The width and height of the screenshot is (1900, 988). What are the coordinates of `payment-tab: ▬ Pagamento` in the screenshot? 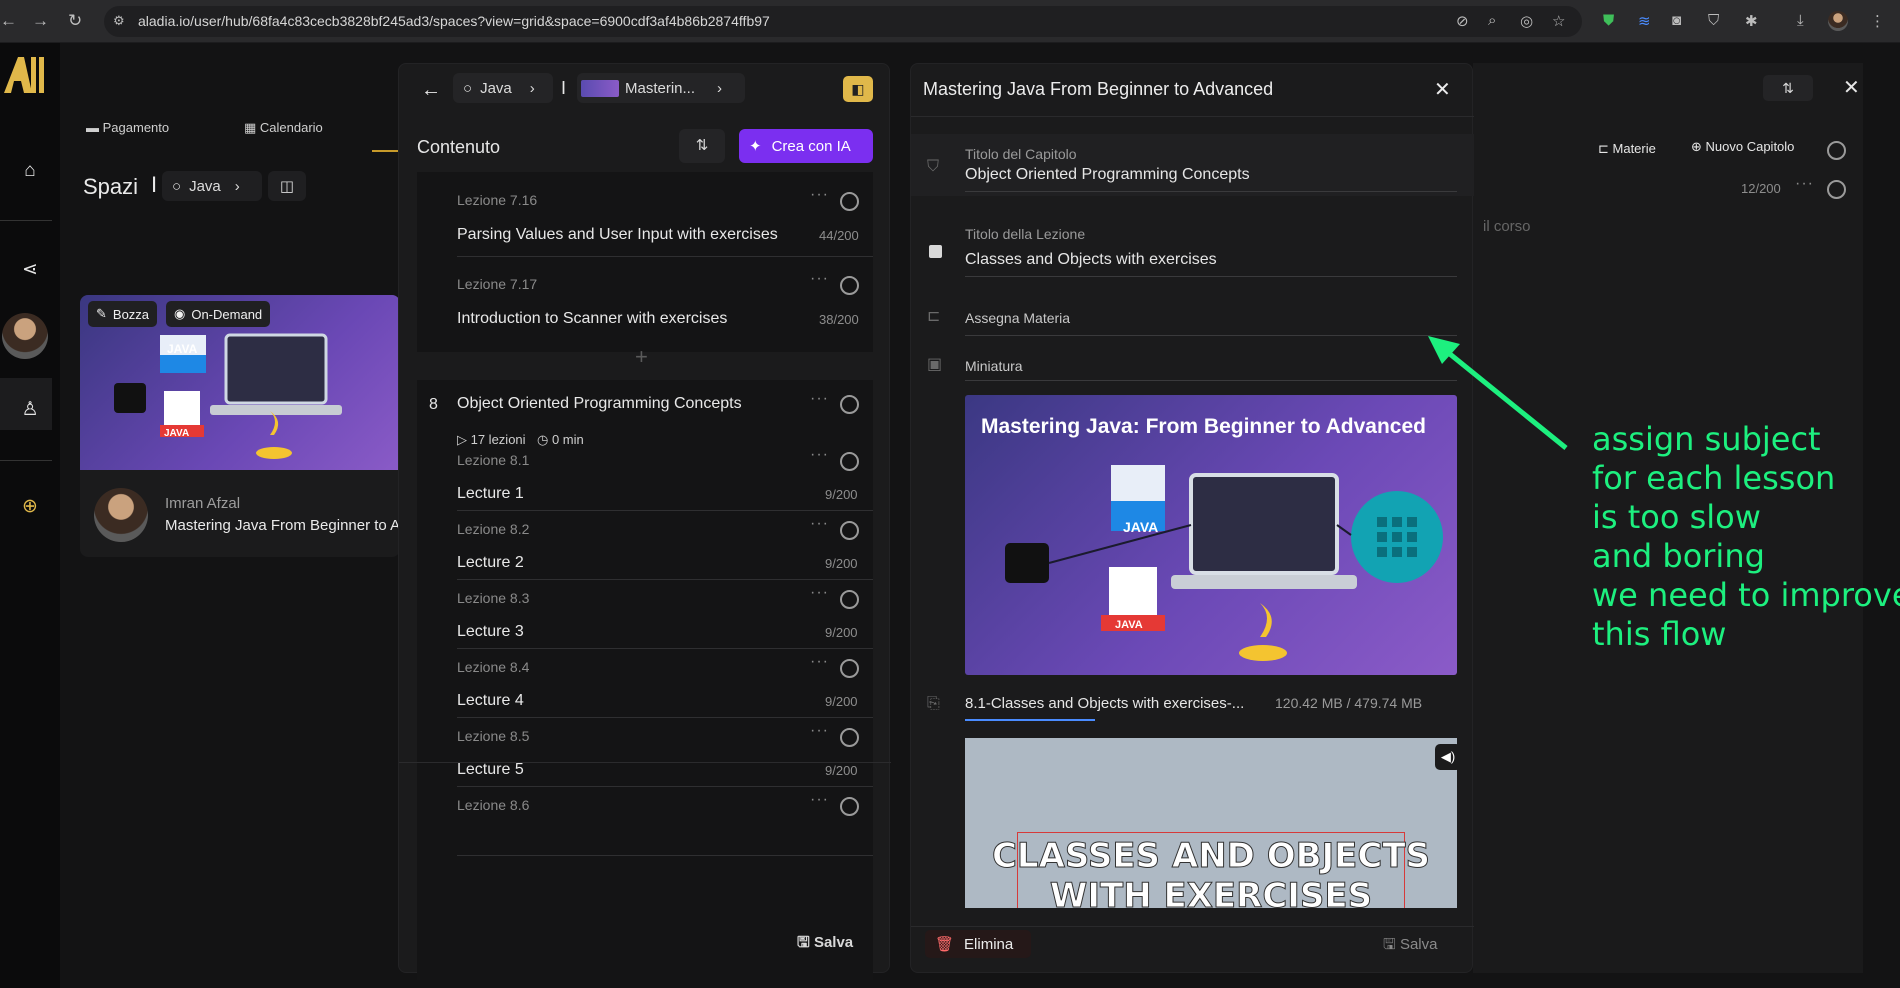 It's located at (127, 127).